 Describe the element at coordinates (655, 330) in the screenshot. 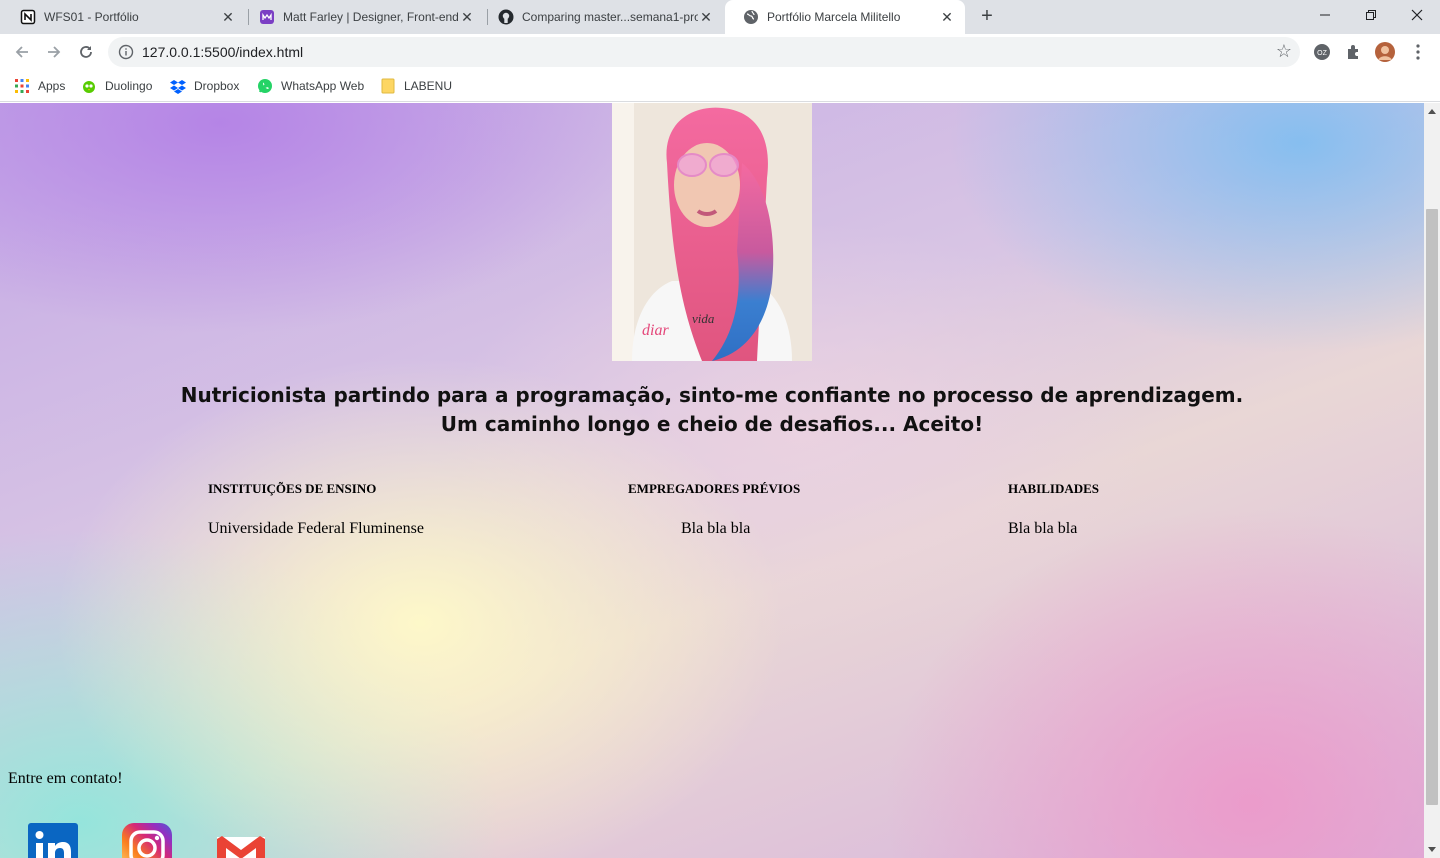

I see `svg-text: diar` at that location.